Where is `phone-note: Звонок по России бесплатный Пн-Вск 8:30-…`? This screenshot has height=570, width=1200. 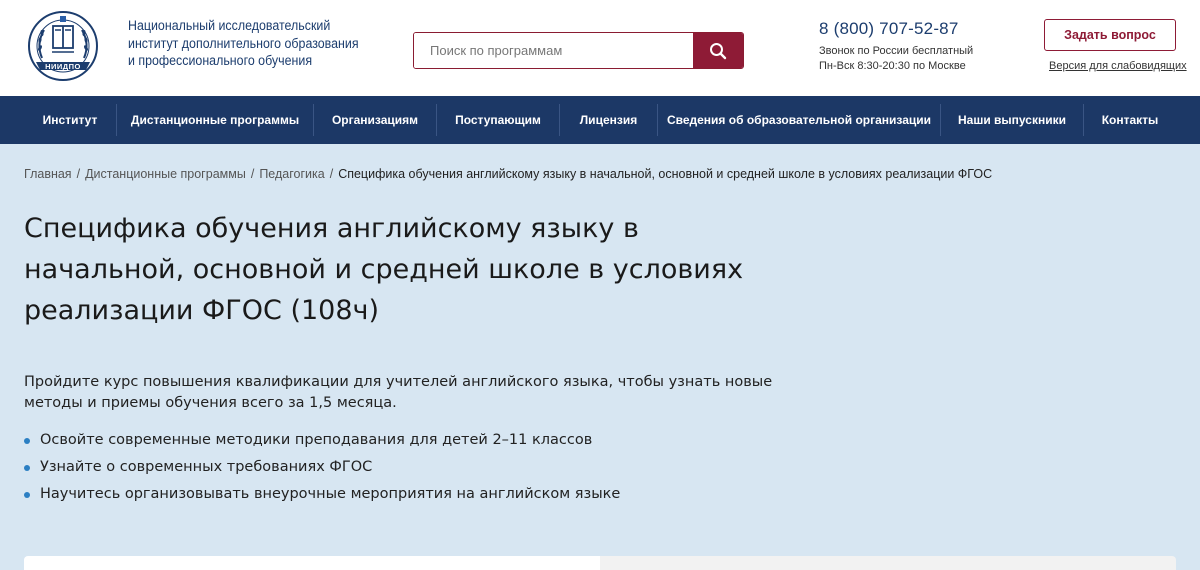 phone-note: Звонок по России бесплатный Пн-Вск 8:30-… is located at coordinates (896, 59).